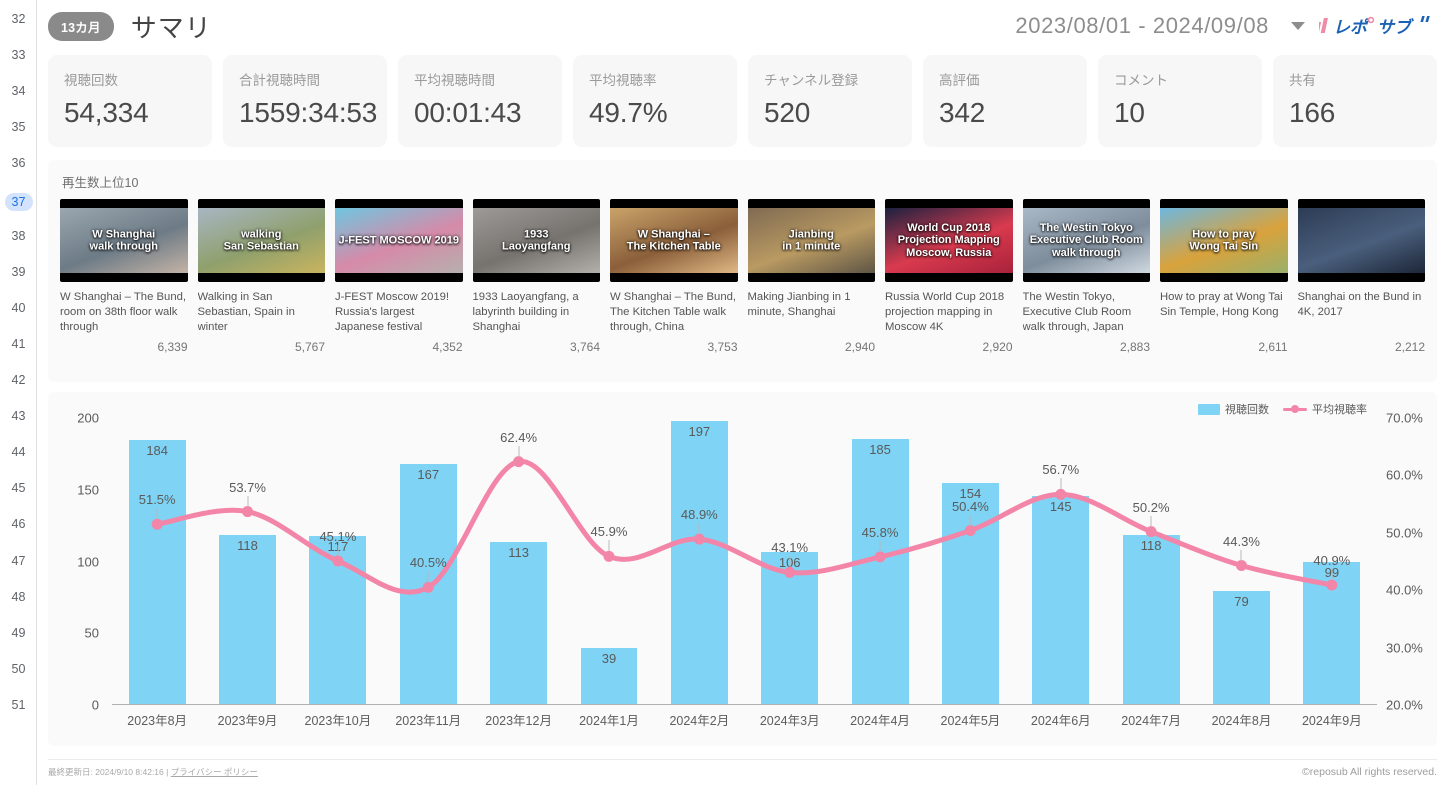  What do you see at coordinates (1325, 409) in the screenshot?
I see `legend-item-rate: 平均視聴率` at bounding box center [1325, 409].